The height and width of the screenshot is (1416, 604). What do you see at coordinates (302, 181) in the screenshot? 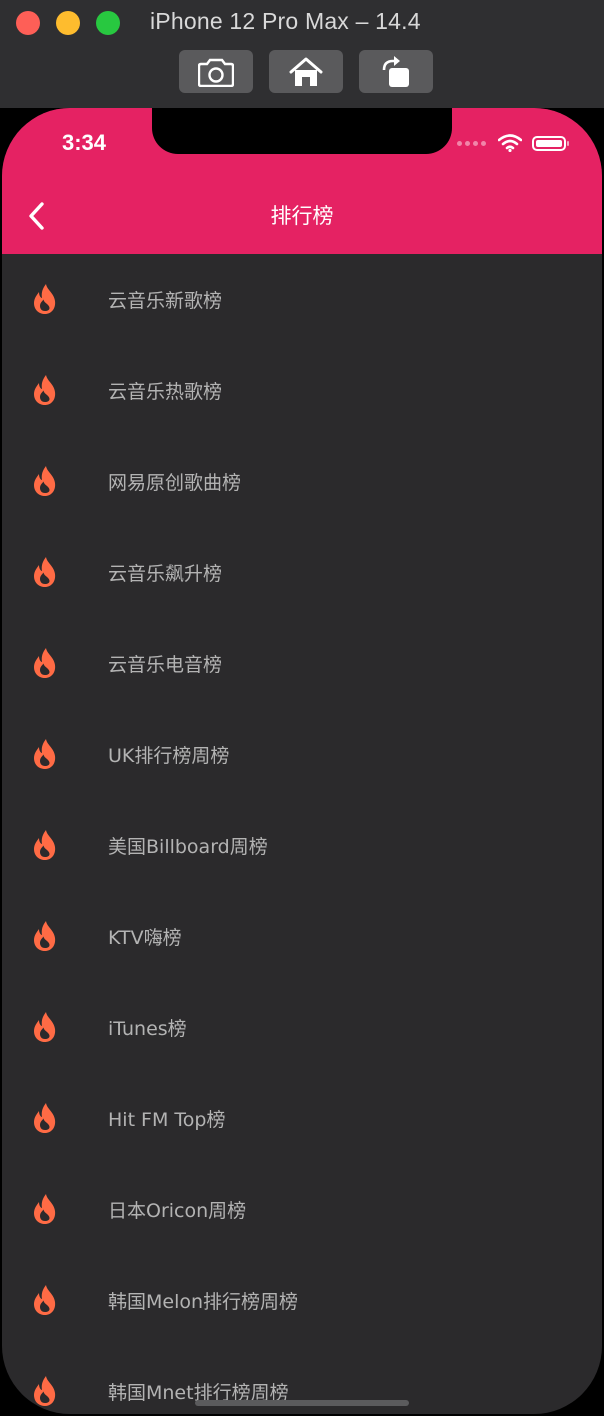
I see `app-header: 3:34 排行榜` at bounding box center [302, 181].